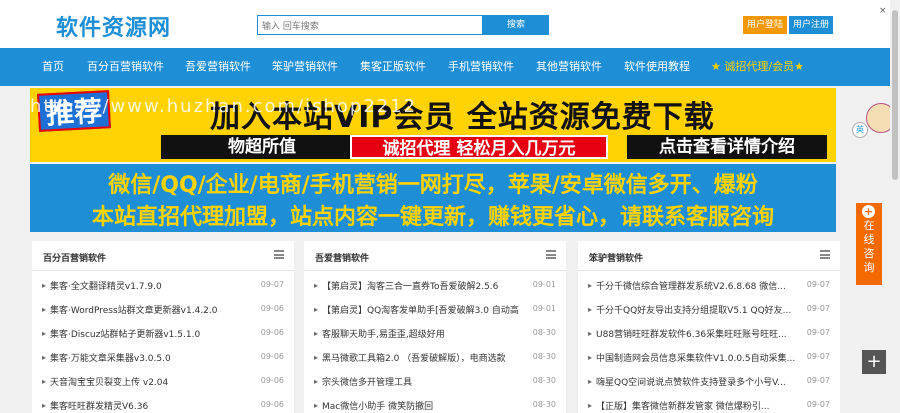  I want to click on list-item-title: 【第启灵】QQ淘客发单助手[吾爱破解3.0 自动高, so click(422, 309).